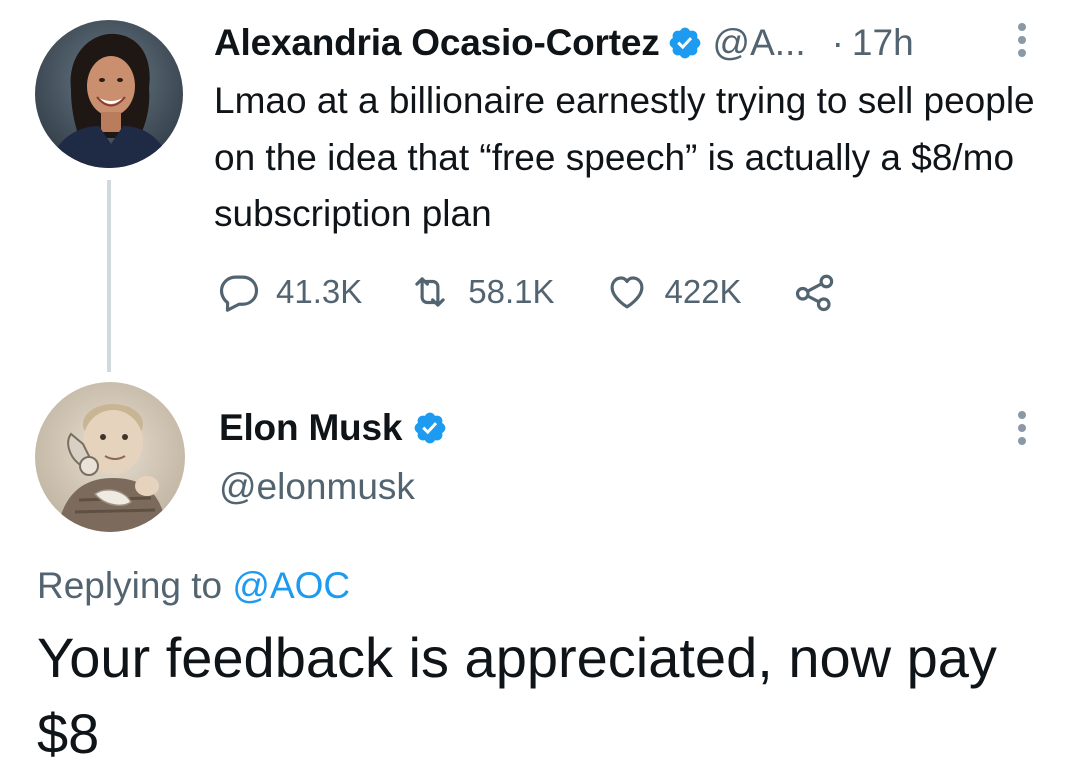 The height and width of the screenshot is (782, 1080). I want to click on avatar-elon-image, so click(110, 457).